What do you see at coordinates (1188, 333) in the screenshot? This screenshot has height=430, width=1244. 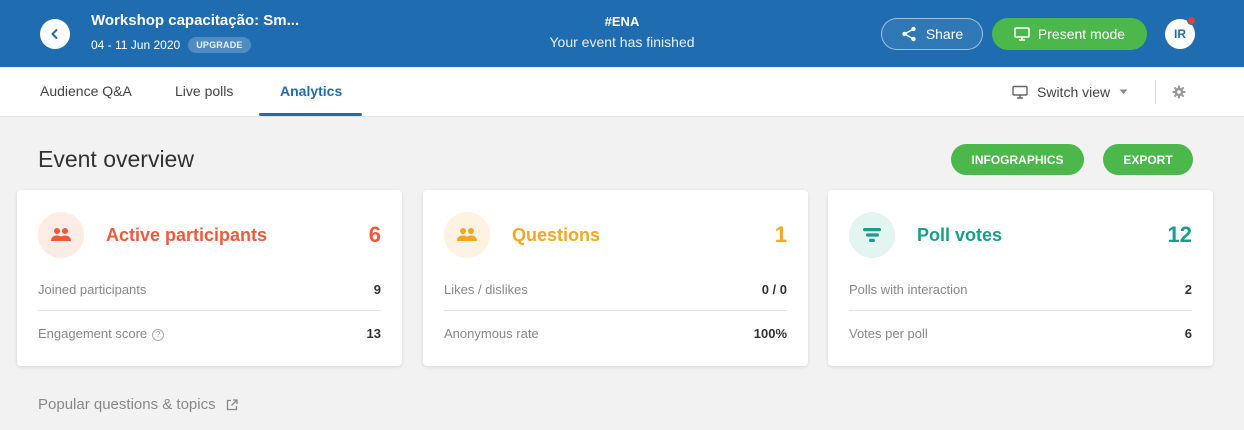 I see `stat-value: 6` at bounding box center [1188, 333].